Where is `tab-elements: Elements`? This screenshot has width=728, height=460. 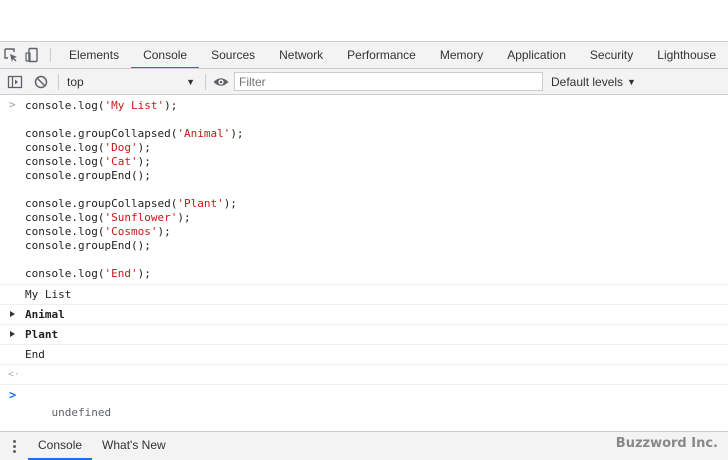 tab-elements: Elements is located at coordinates (94, 55).